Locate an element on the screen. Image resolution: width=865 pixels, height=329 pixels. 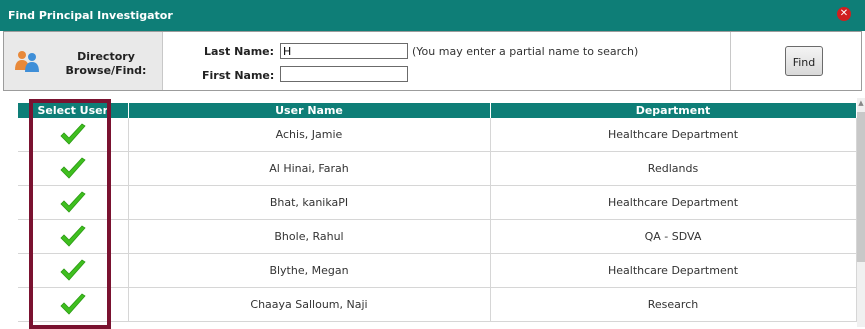
table-row: Blythe, Megan Healthcare Department is located at coordinates (437, 270).